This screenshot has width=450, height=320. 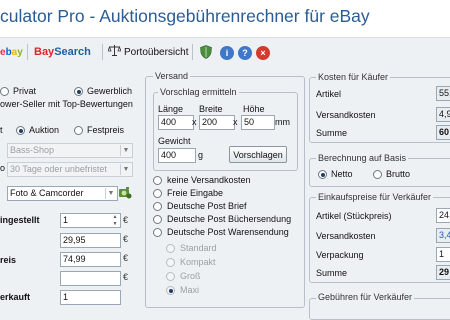 What do you see at coordinates (20, 130) in the screenshot?
I see `auction-radio` at bounding box center [20, 130].